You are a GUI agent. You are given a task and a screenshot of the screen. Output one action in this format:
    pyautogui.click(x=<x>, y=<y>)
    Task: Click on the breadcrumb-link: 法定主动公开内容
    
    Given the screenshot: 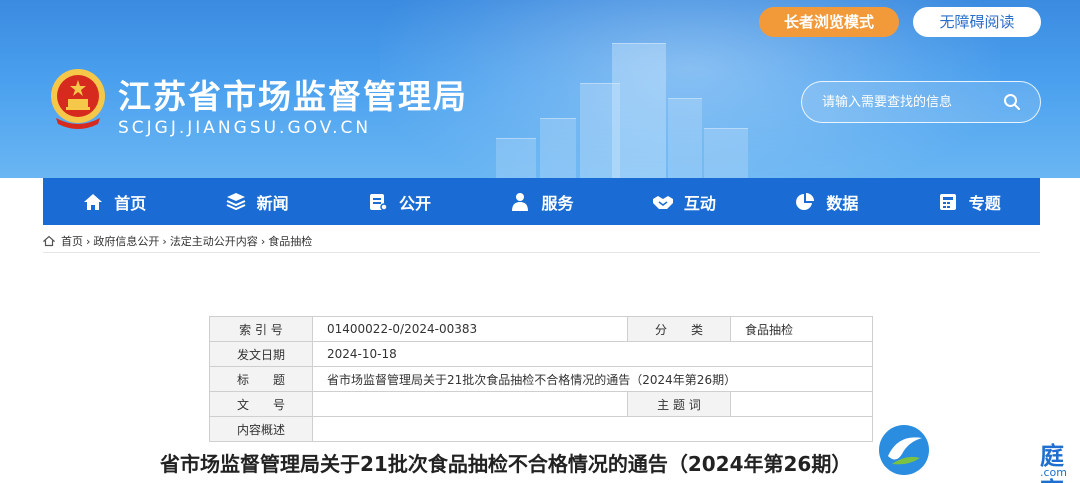 What is the action you would take?
    pyautogui.click(x=214, y=241)
    